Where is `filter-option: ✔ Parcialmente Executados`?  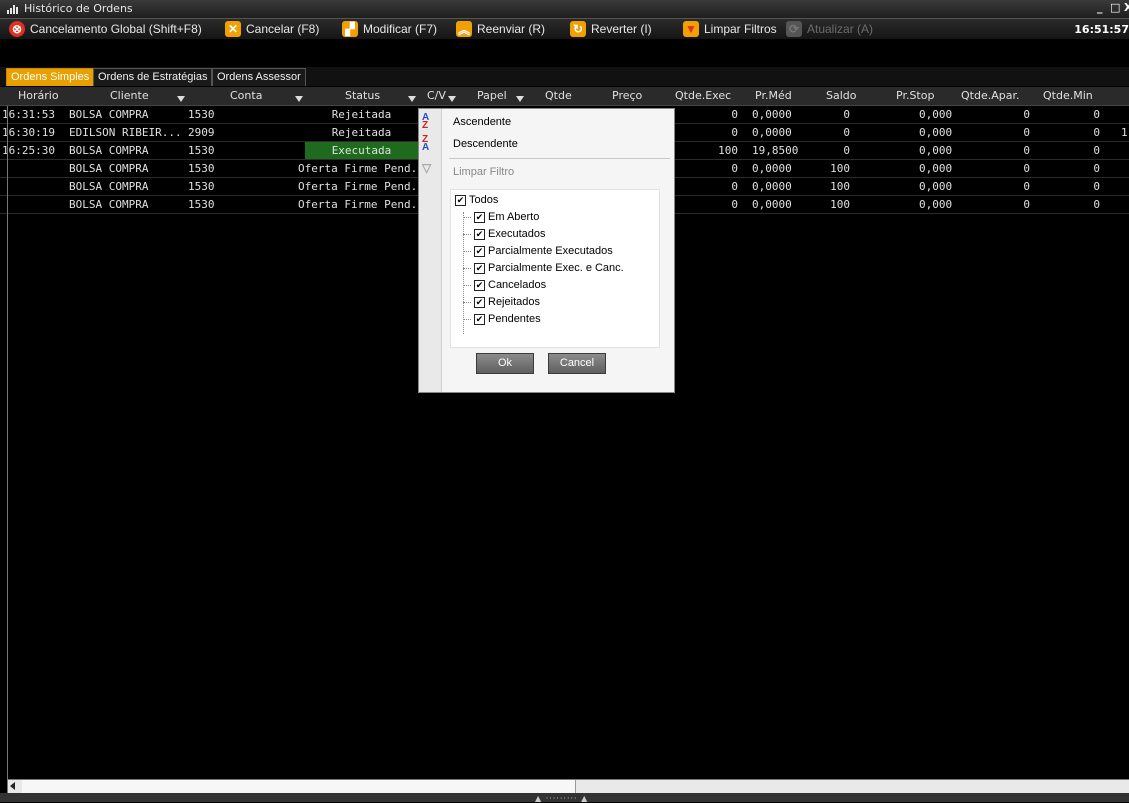 filter-option: ✔ Parcialmente Executados is located at coordinates (543, 251).